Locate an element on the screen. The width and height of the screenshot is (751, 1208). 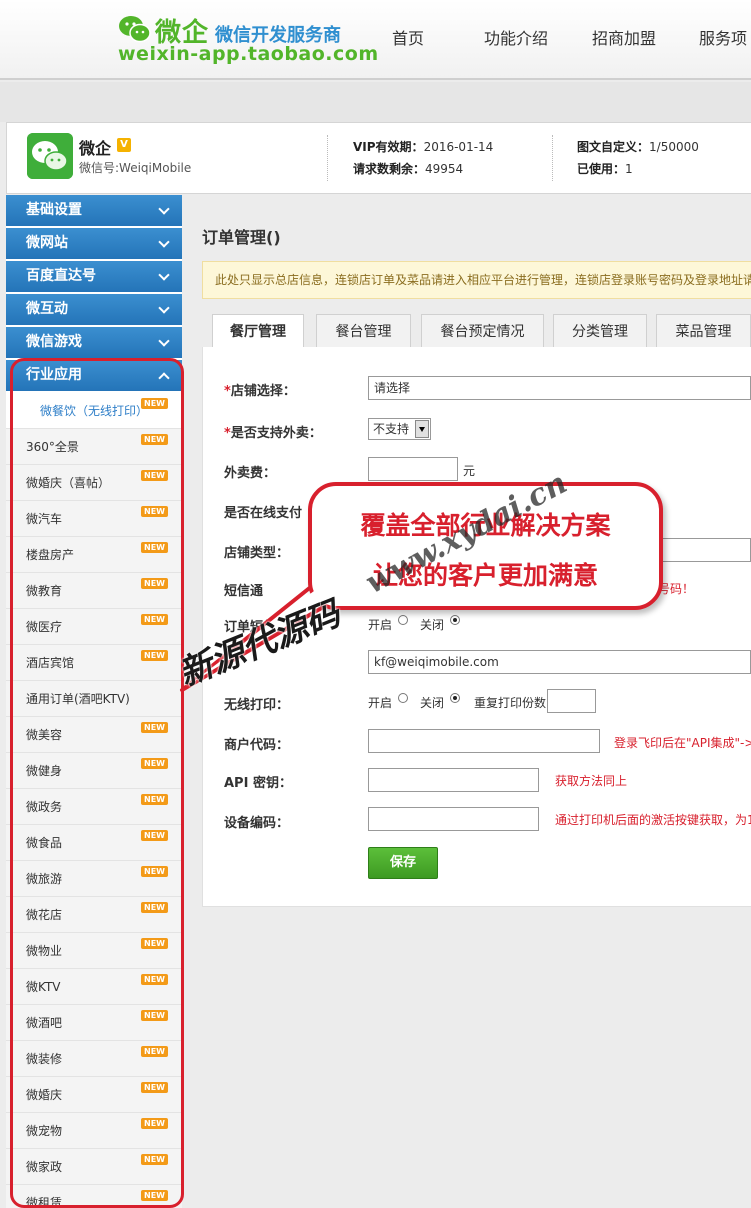
sidebar-item-catering: 微餐饮（无线打印） NEW is located at coordinates (94, 411).